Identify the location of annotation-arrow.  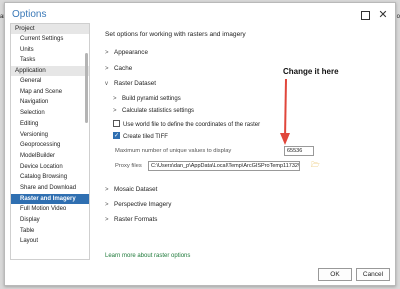
(285, 111).